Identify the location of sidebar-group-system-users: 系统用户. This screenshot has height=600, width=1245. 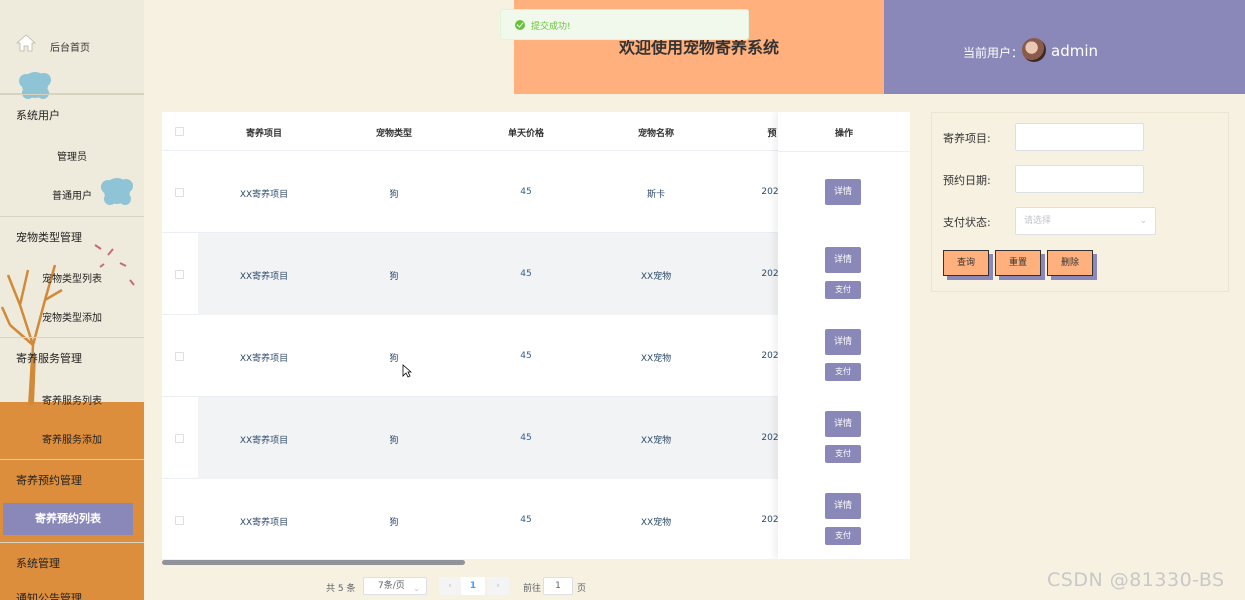
(72, 115).